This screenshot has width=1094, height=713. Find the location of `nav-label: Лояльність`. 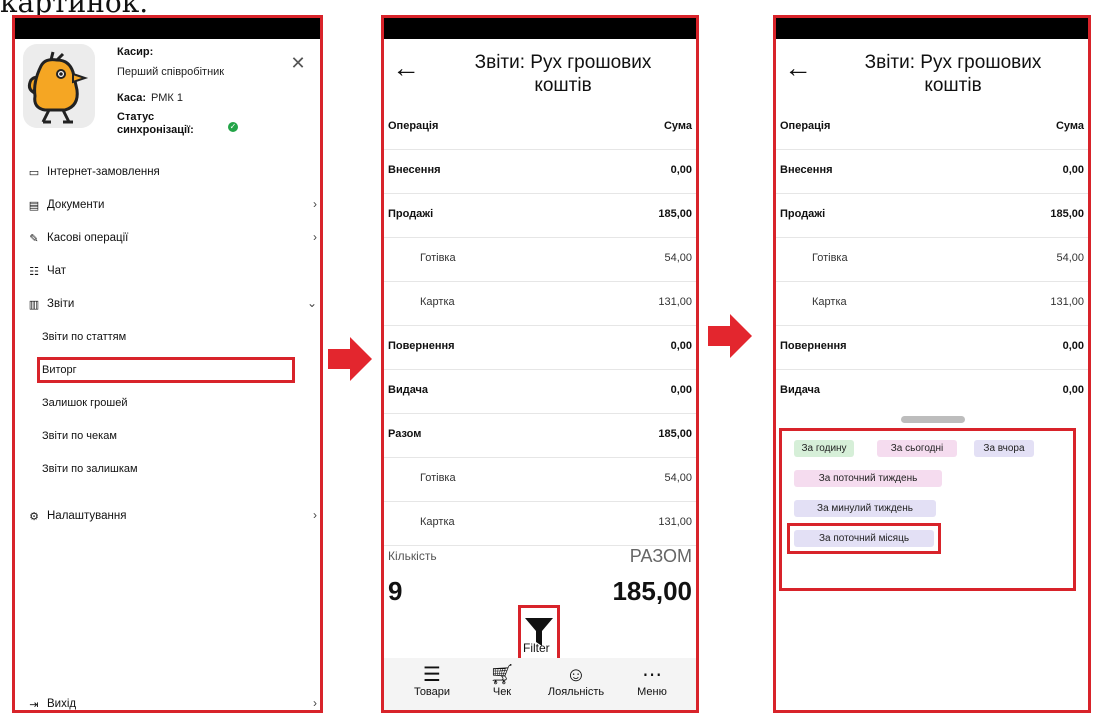

nav-label: Лояльність is located at coordinates (576, 692).